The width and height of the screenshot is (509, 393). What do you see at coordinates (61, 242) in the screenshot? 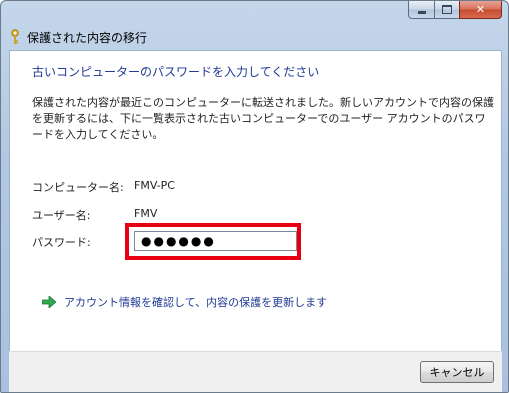
I see `password-label: パスワード:` at bounding box center [61, 242].